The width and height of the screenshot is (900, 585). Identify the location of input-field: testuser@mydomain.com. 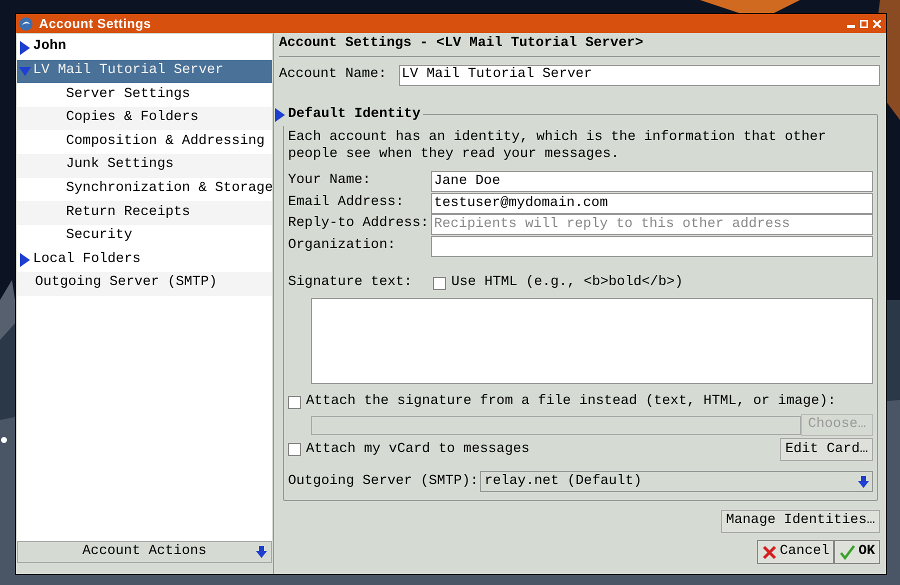
(652, 203).